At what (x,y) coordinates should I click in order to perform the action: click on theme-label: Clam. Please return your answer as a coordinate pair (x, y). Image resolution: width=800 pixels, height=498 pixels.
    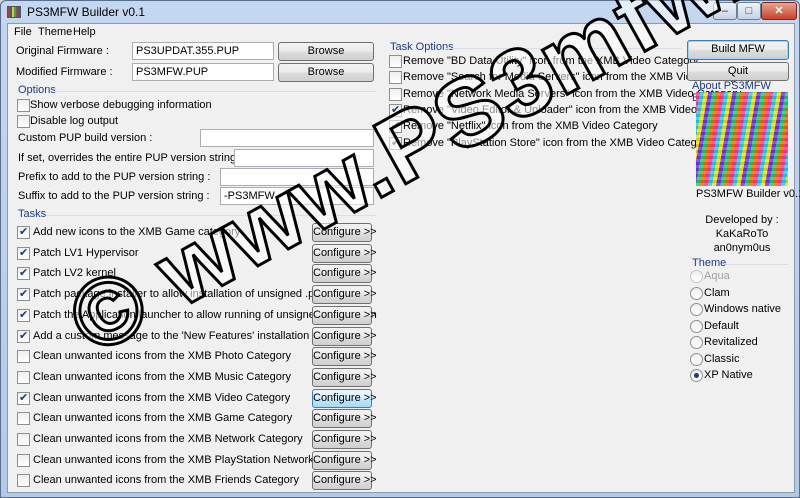
    Looking at the image, I should click on (717, 292).